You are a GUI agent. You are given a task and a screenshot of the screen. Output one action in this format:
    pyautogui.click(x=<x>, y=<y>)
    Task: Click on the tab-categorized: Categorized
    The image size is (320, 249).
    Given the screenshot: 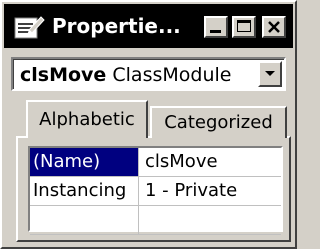 What is the action you would take?
    pyautogui.click(x=218, y=122)
    